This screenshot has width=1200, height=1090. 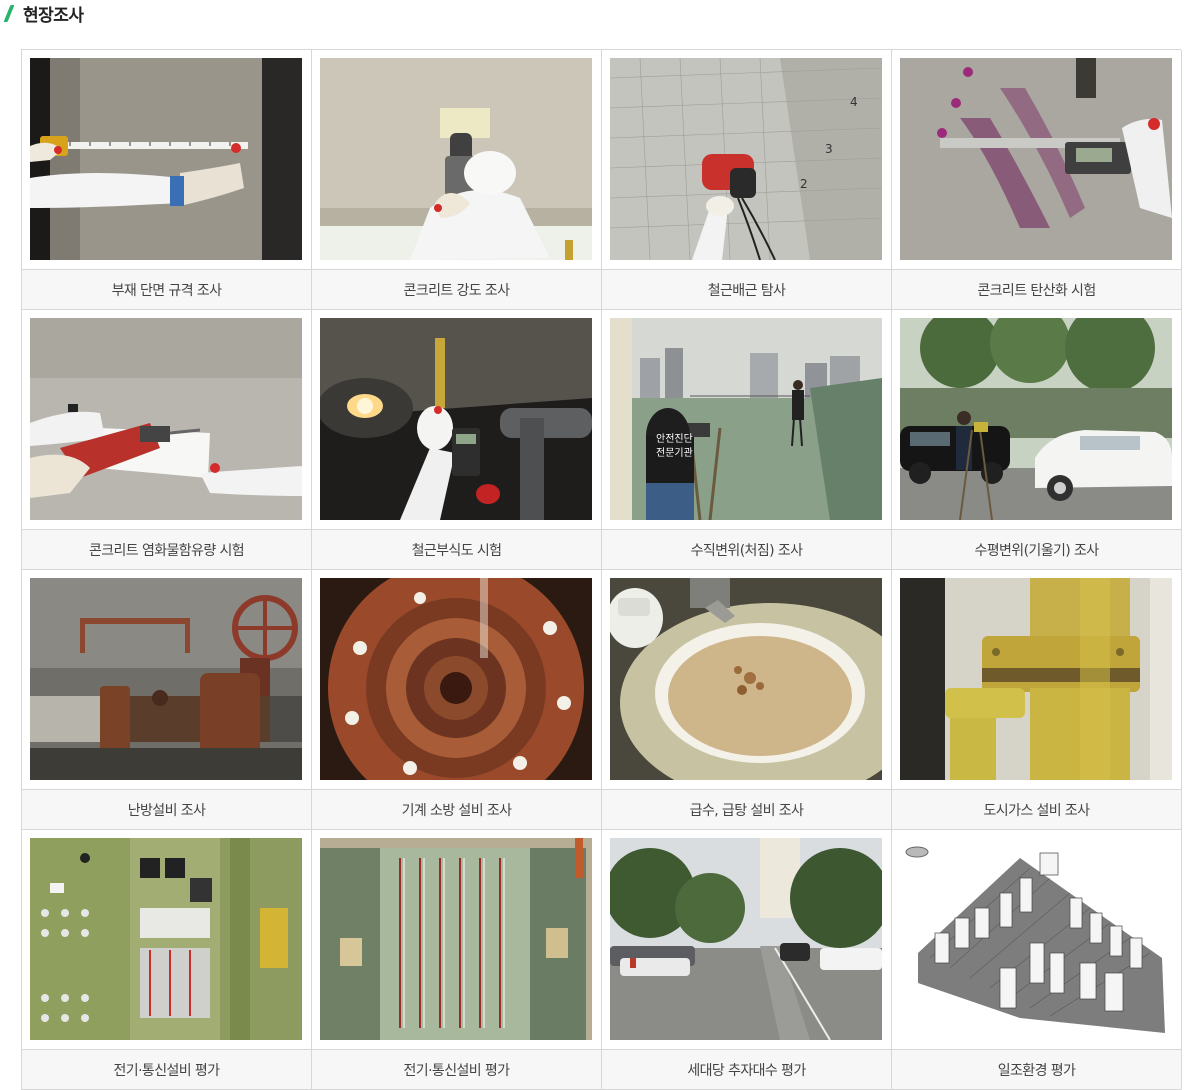 I want to click on photo-caption: 세대당 추자대수 평가, so click(x=746, y=1069).